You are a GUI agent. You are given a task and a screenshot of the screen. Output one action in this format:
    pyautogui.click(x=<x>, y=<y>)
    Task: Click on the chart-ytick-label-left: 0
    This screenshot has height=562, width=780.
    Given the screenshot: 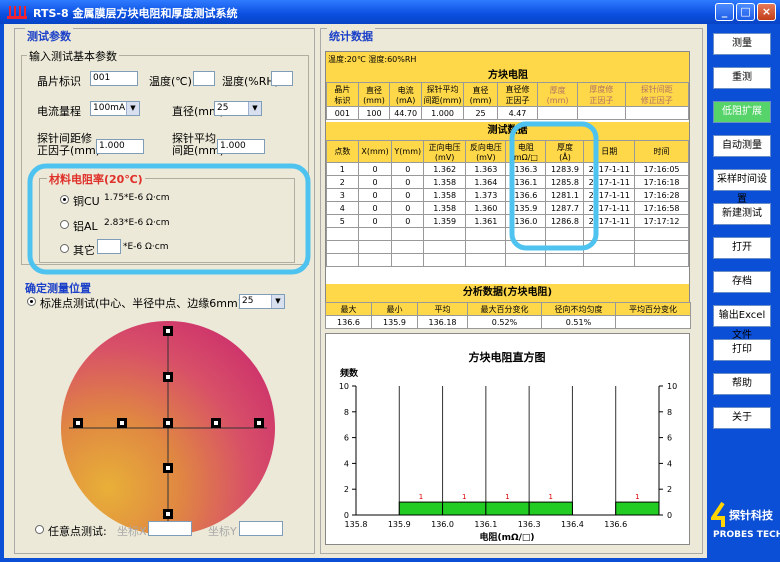 What is the action you would take?
    pyautogui.click(x=346, y=515)
    